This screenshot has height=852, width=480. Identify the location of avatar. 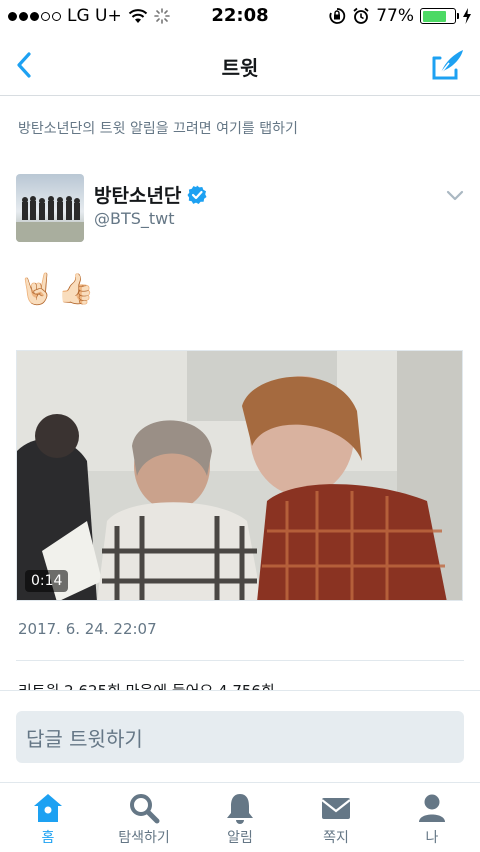
(50, 208).